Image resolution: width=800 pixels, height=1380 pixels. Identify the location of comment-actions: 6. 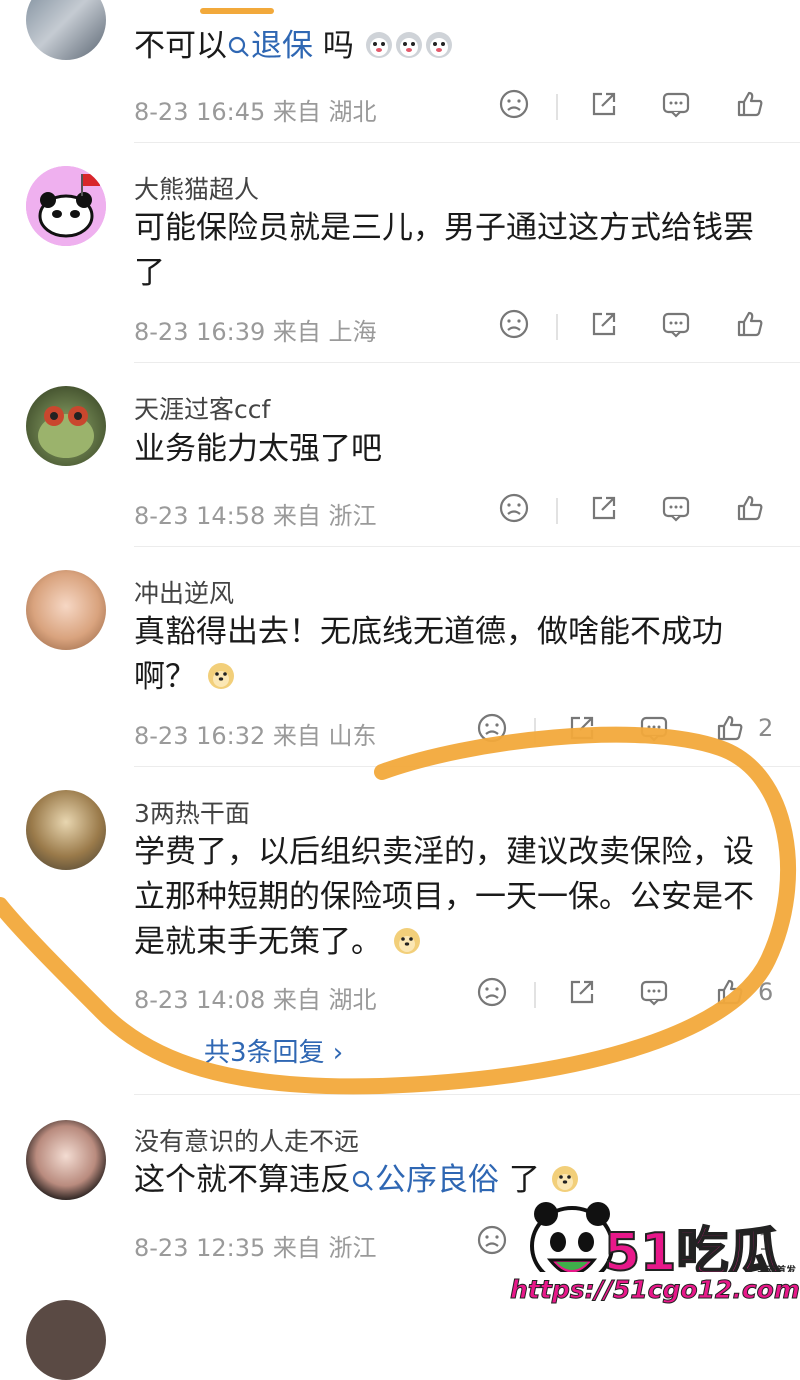
(628, 994).